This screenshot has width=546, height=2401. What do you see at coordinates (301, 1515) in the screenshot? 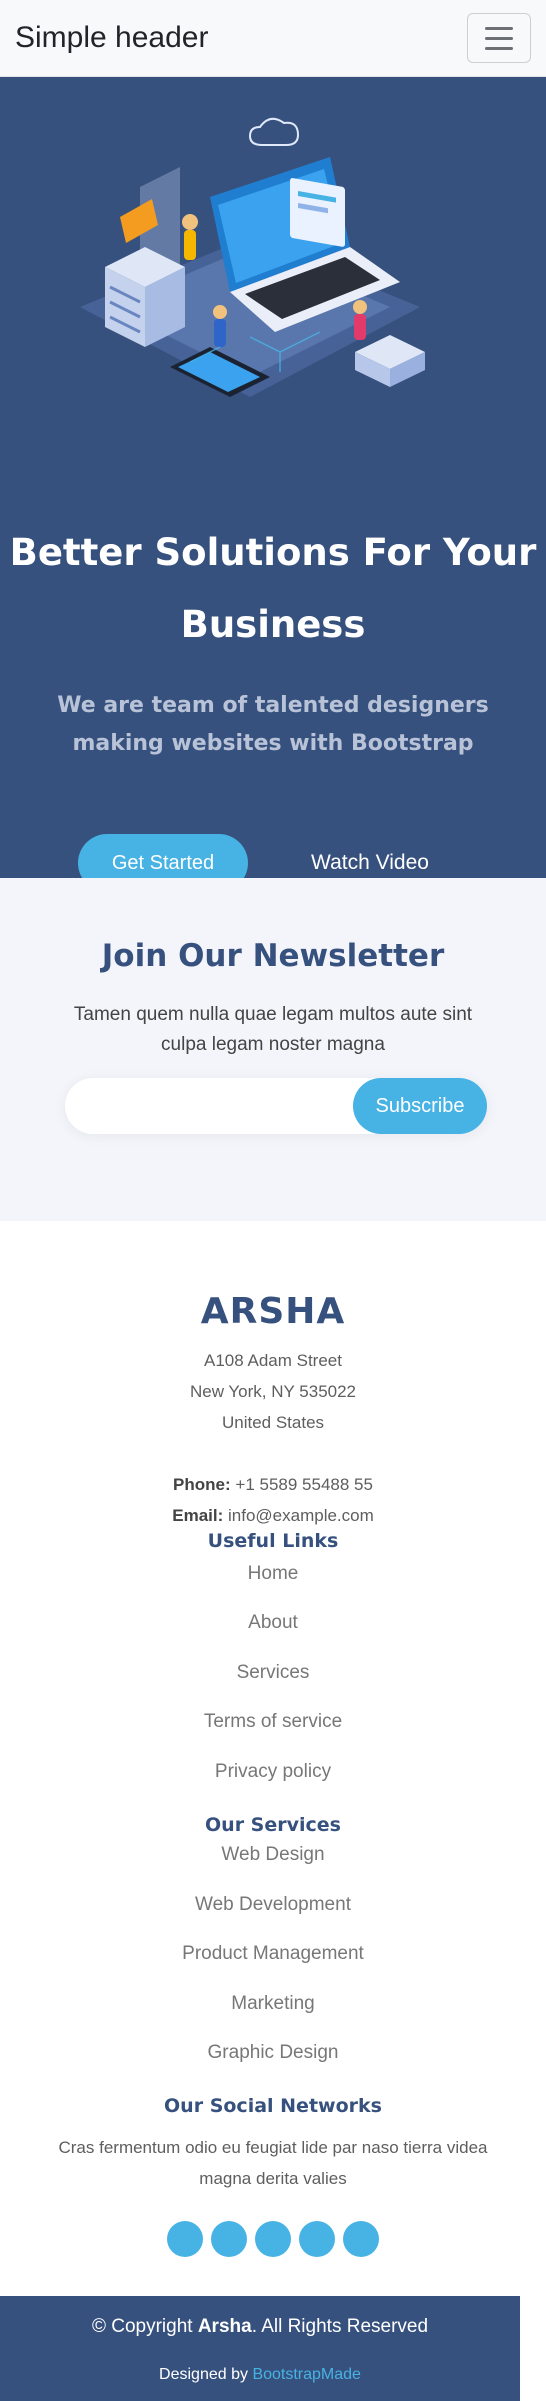
I see `email-value: info@example.com` at bounding box center [301, 1515].